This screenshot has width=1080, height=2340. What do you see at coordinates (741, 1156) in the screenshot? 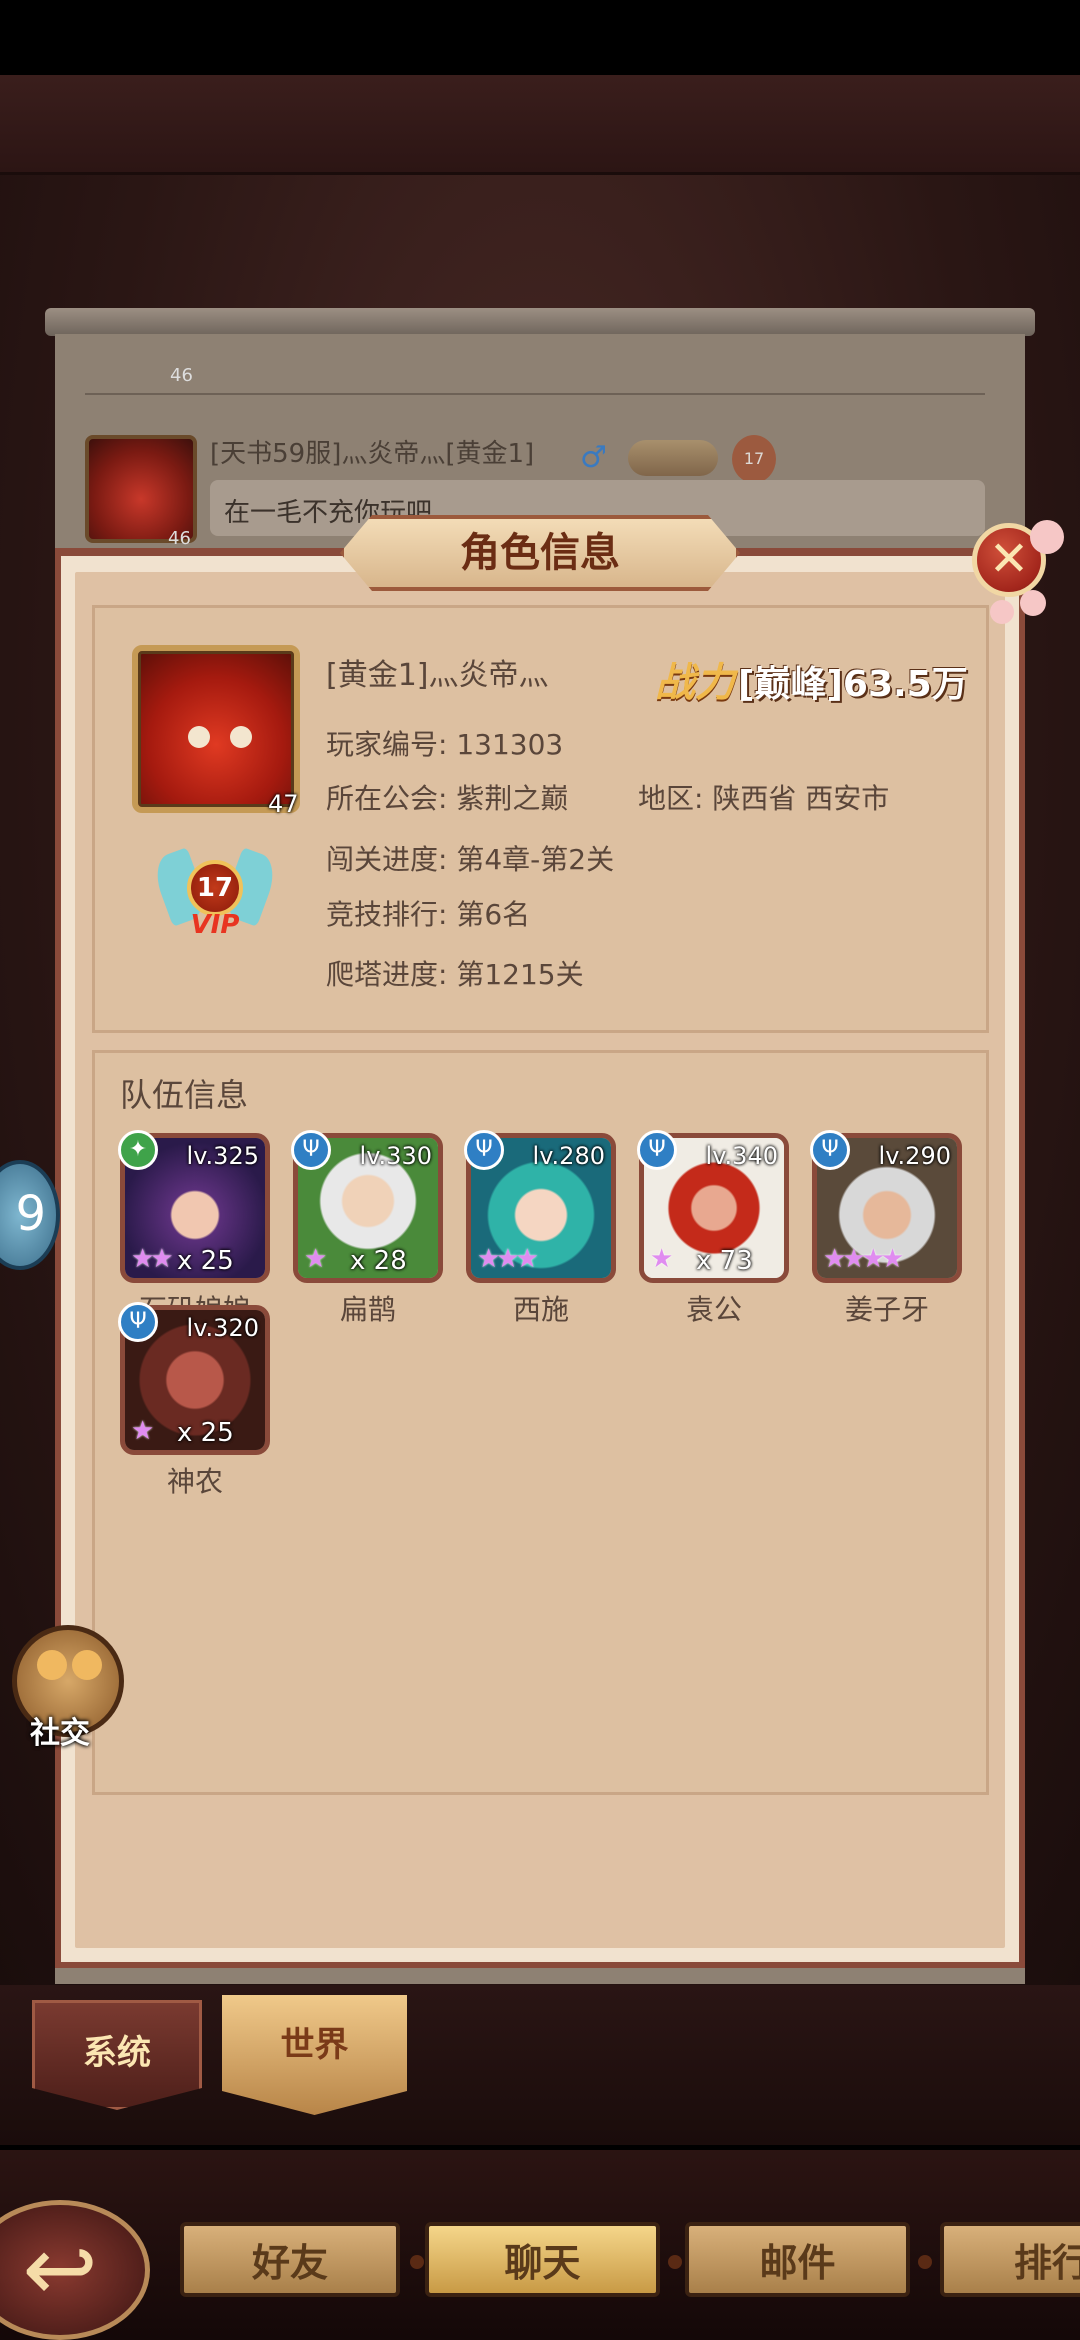
I see `hero-level: lv.340` at bounding box center [741, 1156].